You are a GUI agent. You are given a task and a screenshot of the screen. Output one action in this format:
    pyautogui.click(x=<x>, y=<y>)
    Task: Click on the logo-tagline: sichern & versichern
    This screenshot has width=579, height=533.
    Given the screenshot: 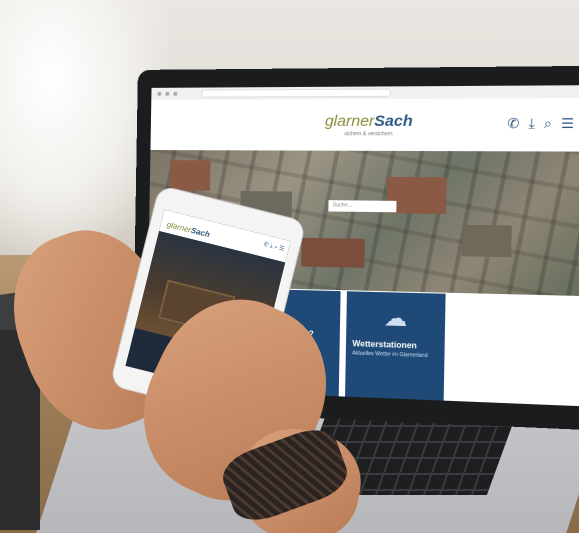 What is the action you would take?
    pyautogui.click(x=368, y=133)
    